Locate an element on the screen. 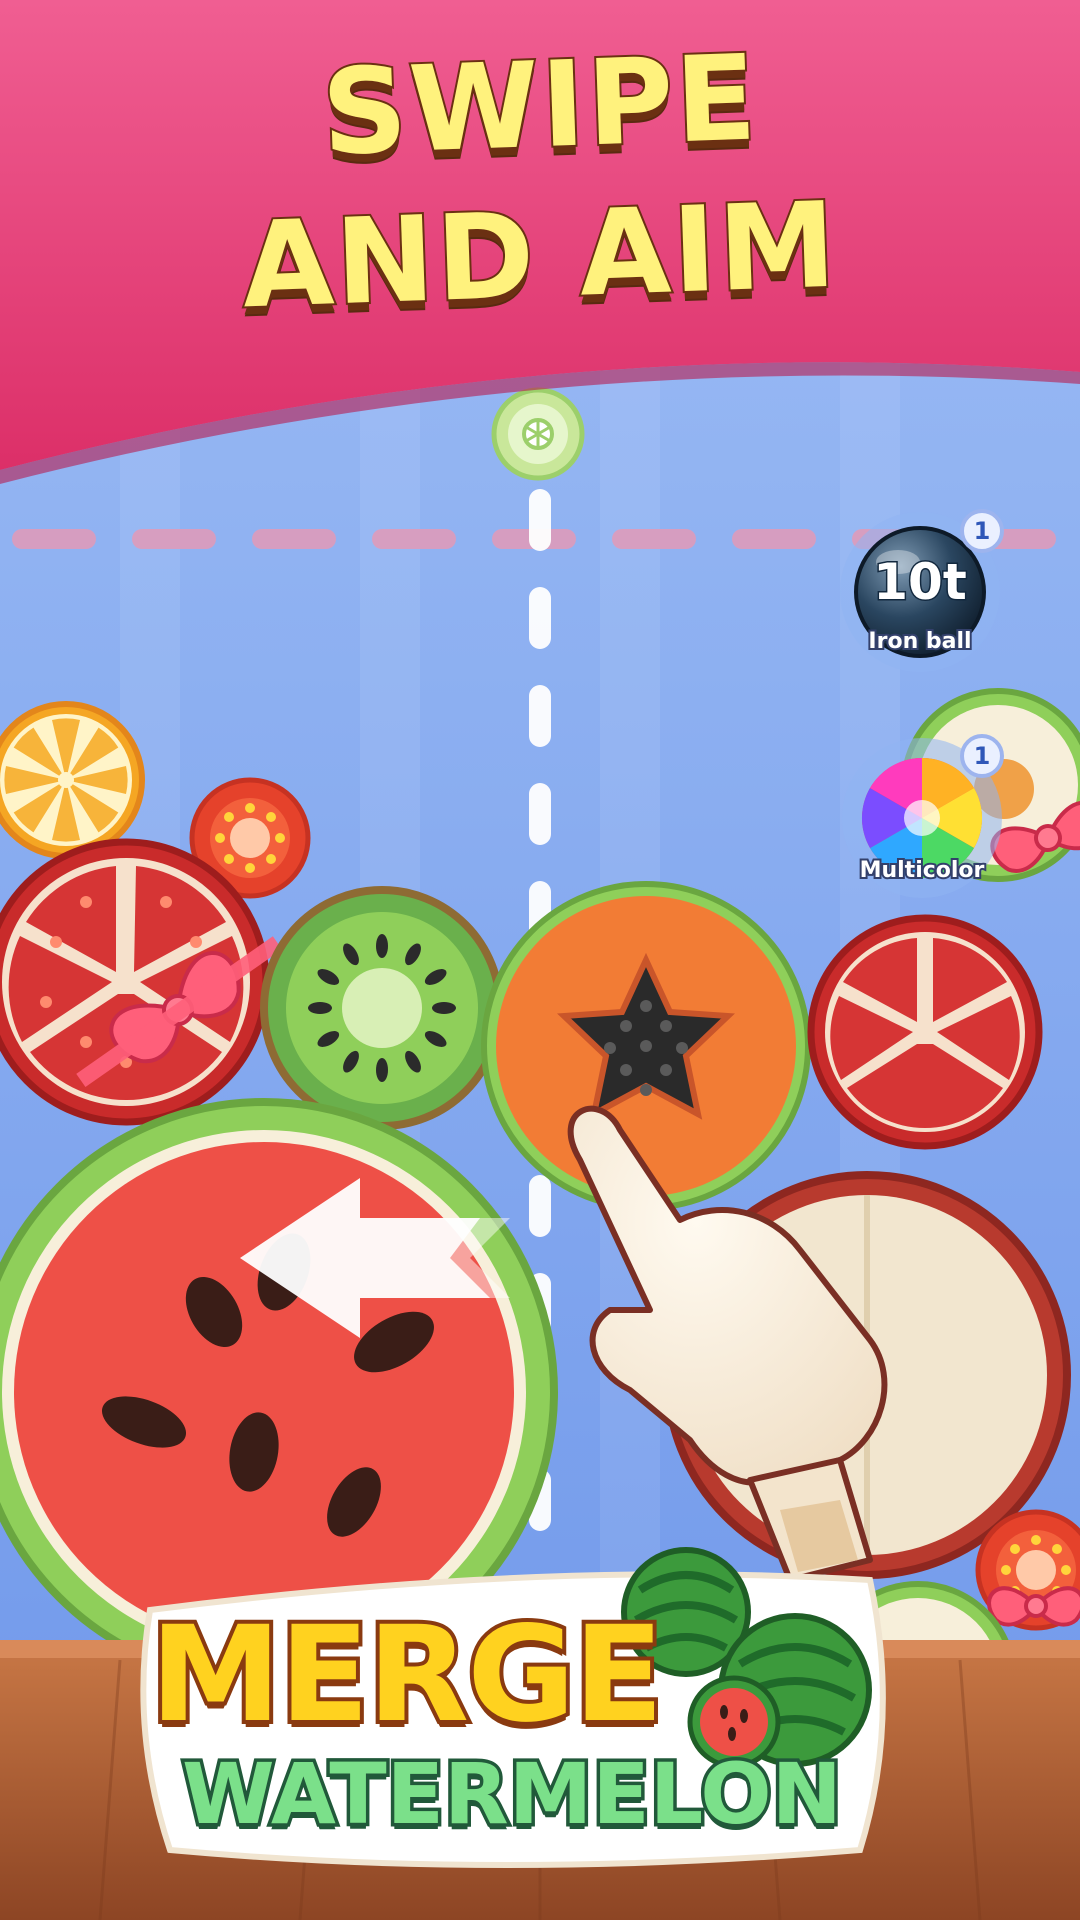 The width and height of the screenshot is (1080, 1920). powerup-label: Iron ball is located at coordinates (919, 641).